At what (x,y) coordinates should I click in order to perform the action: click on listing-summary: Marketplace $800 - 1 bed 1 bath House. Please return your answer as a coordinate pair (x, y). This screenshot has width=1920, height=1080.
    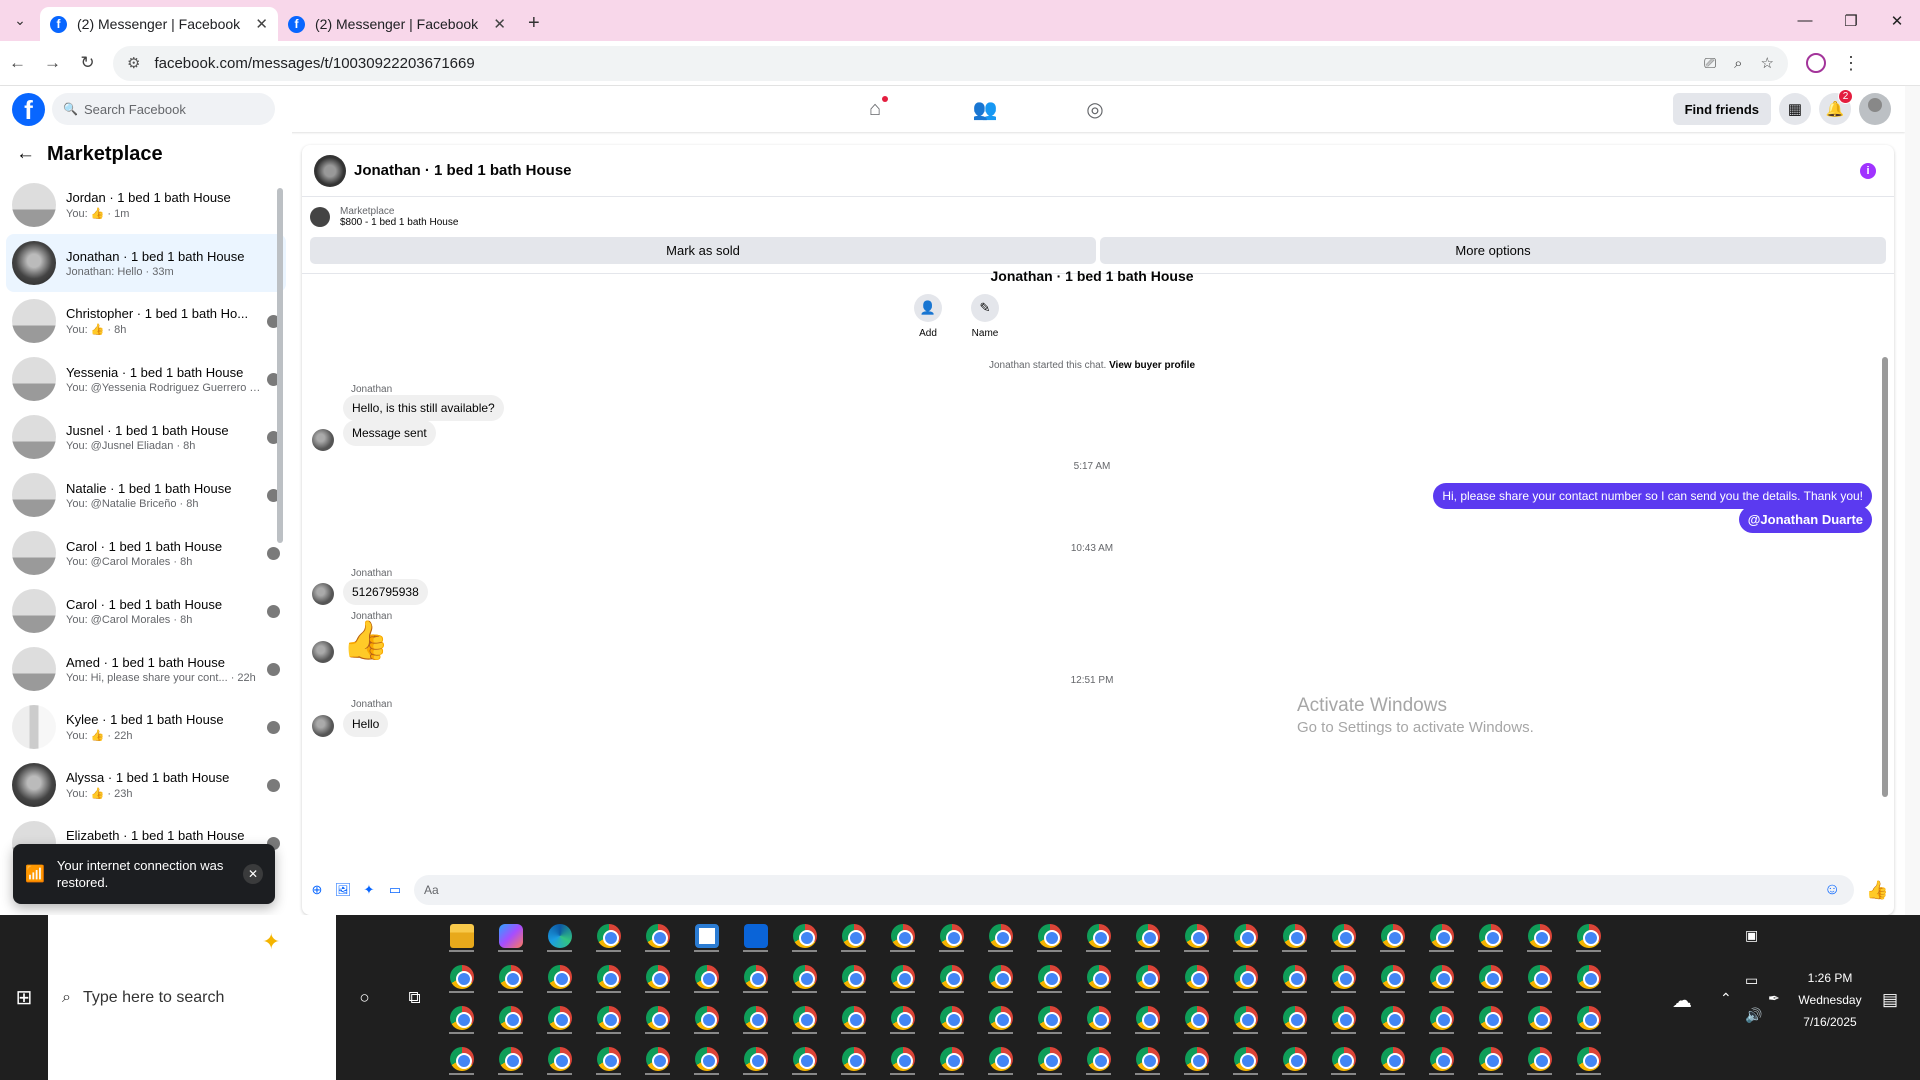
    Looking at the image, I should click on (1098, 217).